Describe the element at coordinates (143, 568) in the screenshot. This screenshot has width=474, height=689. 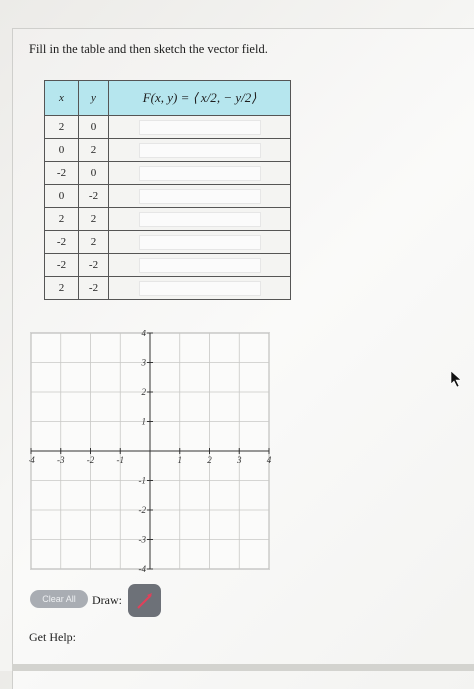
I see `y-tick-label: -4` at that location.